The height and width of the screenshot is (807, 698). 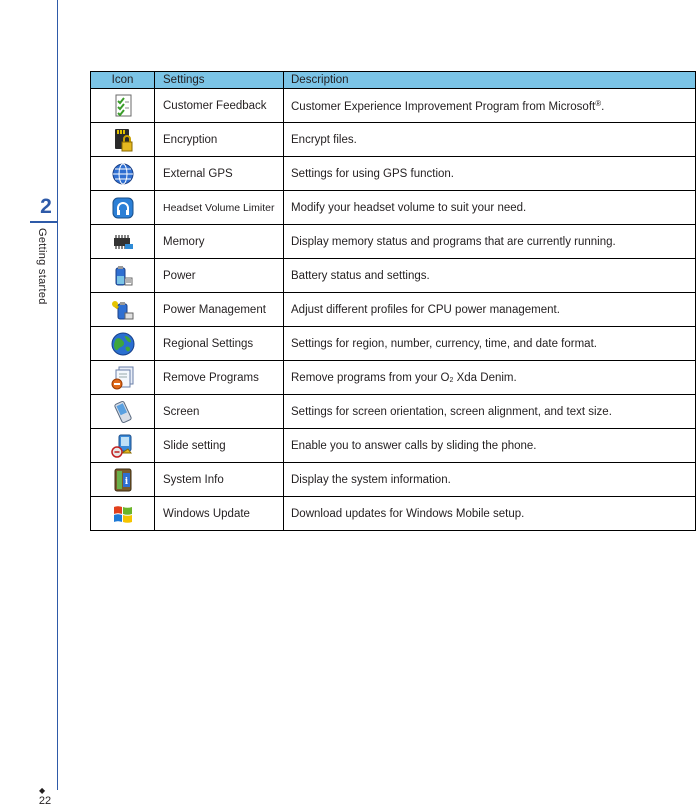 What do you see at coordinates (219, 513) in the screenshot?
I see `setting-name: Windows Update` at bounding box center [219, 513].